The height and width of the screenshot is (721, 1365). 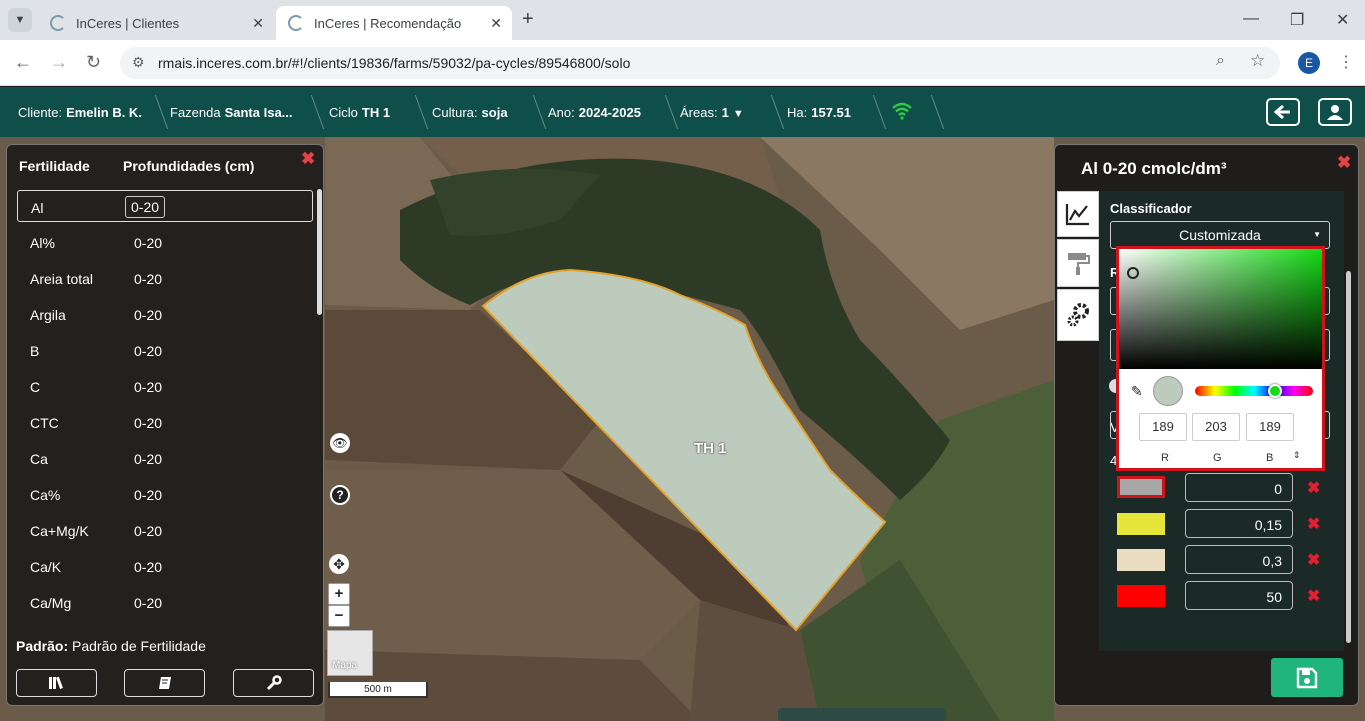 What do you see at coordinates (165, 566) in the screenshot?
I see `list-item: Ca/K 0-20` at bounding box center [165, 566].